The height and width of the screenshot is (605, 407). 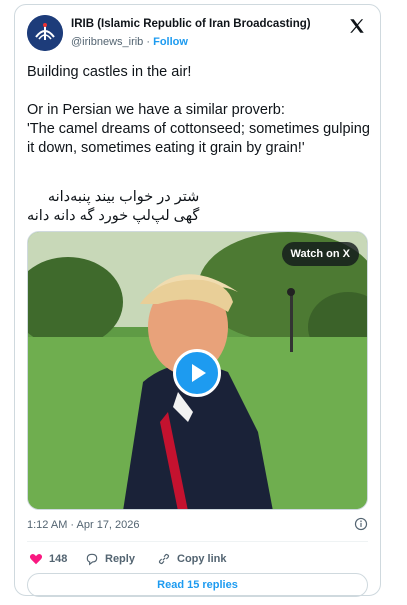 I want to click on irib-logo-icon, so click(x=45, y=33).